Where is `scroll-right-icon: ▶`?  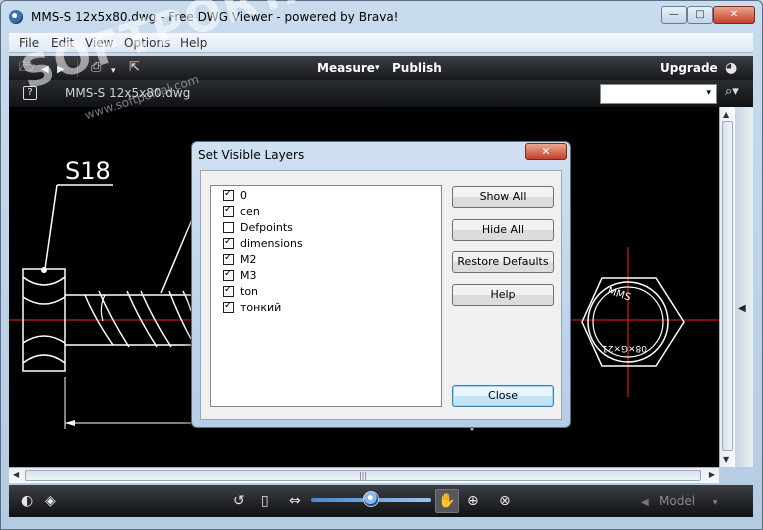 scroll-right-icon: ▶ is located at coordinates (712, 474).